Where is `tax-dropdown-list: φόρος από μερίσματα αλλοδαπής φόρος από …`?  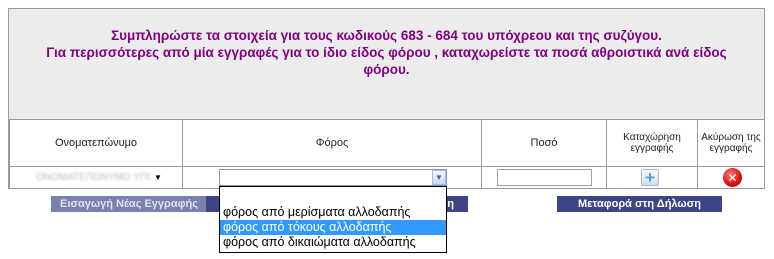
tax-dropdown-list: φόρος από μερίσματα αλλοδαπής φόρος από … is located at coordinates (333, 219).